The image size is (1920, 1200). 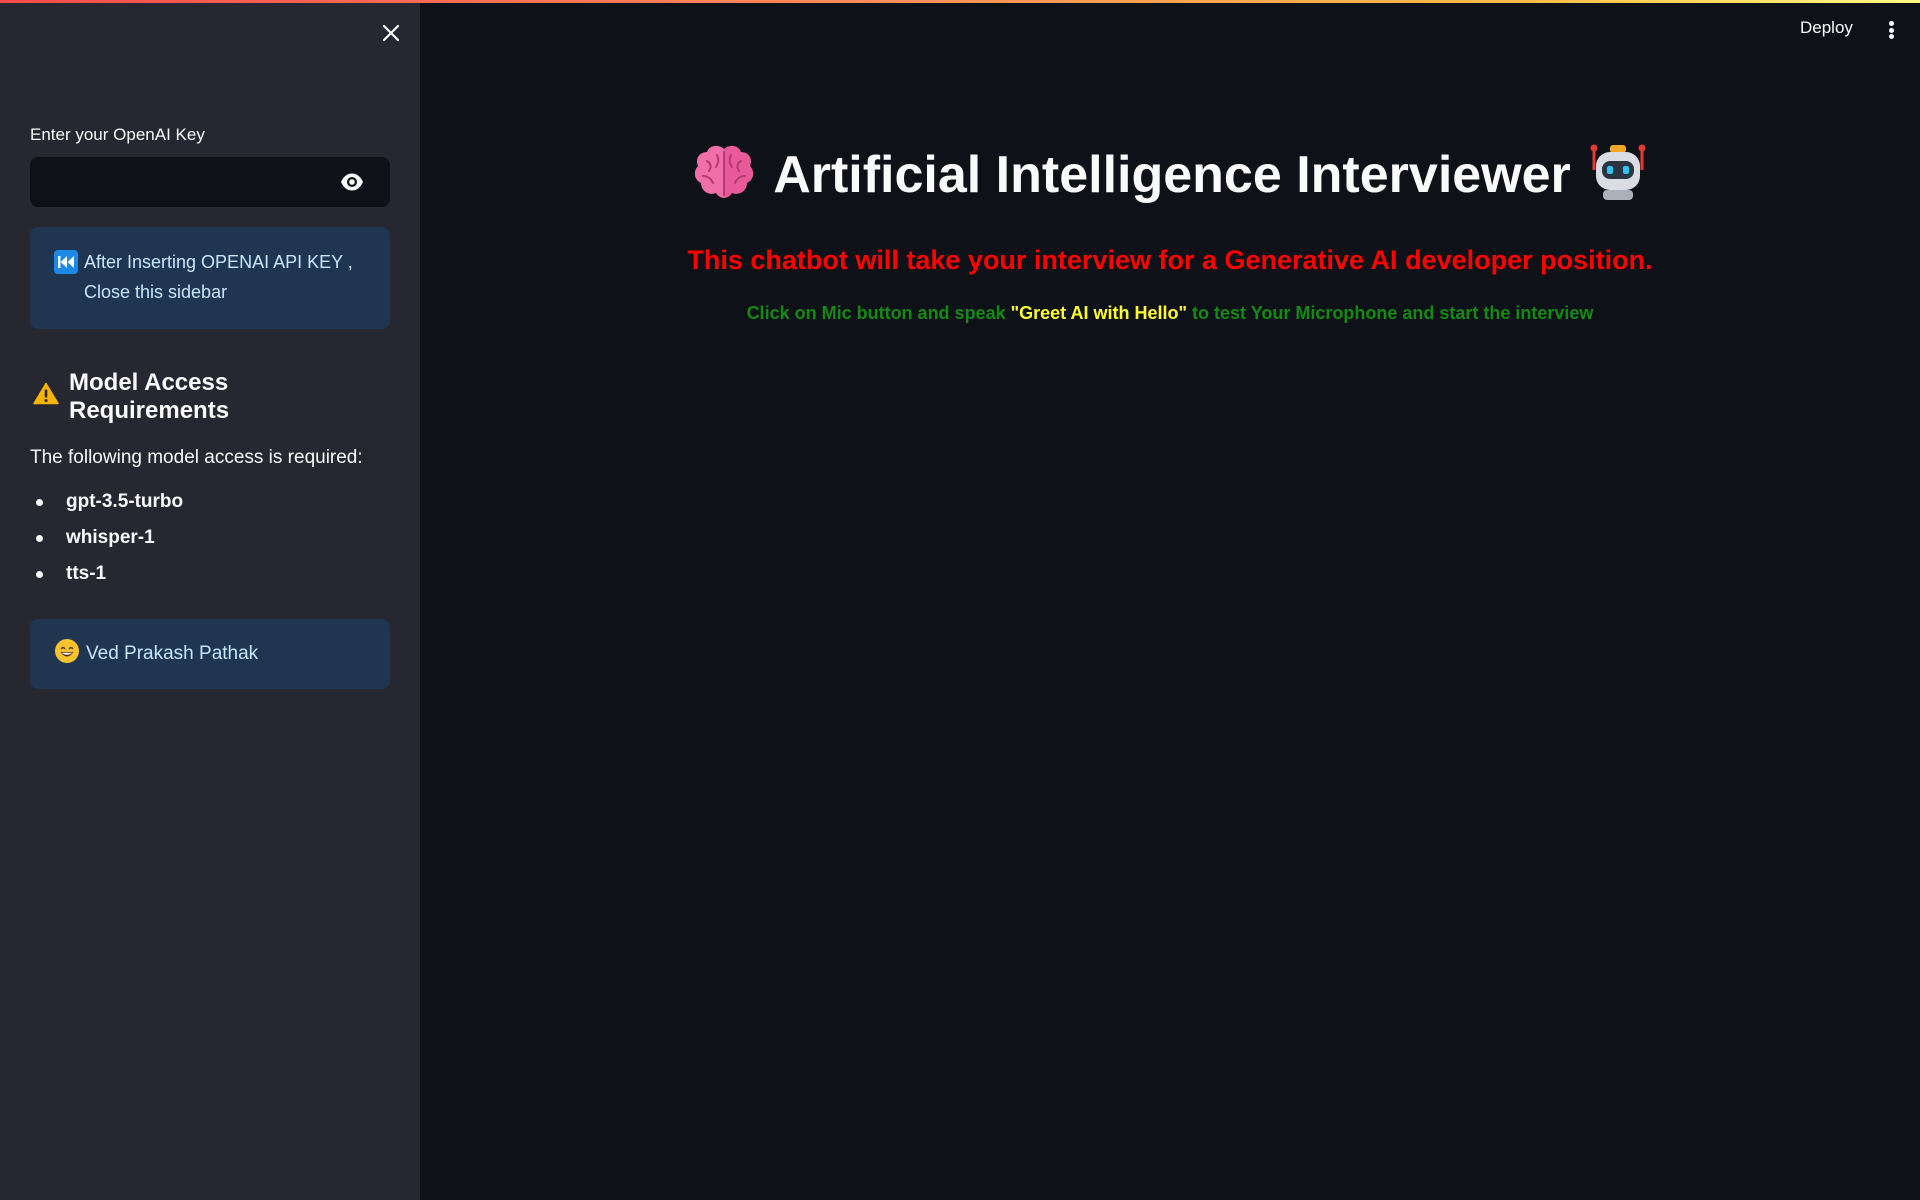 I want to click on requirements-heading-text: Model Access Requirements, so click(x=149, y=396).